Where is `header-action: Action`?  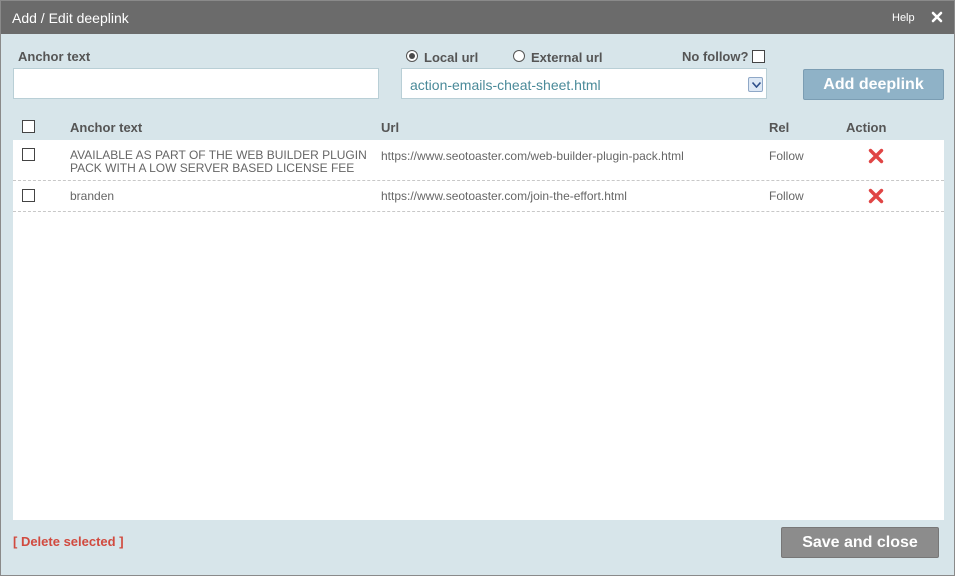 header-action: Action is located at coordinates (866, 127).